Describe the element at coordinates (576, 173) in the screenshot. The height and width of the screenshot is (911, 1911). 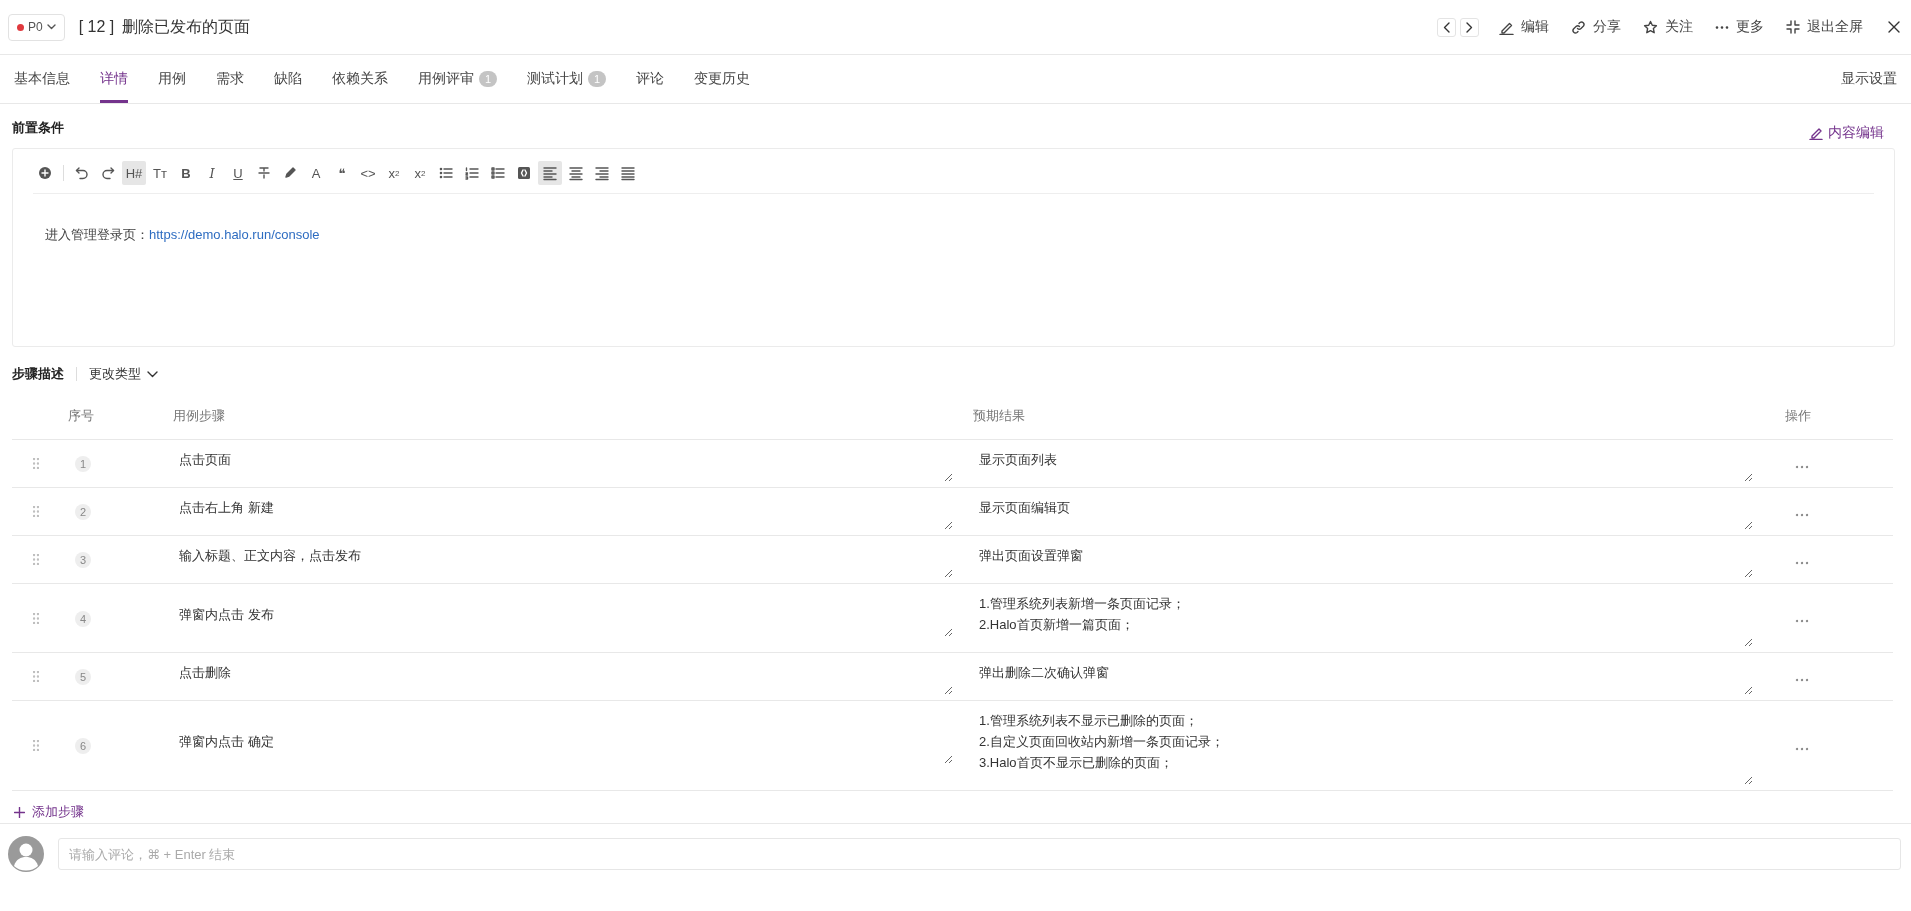
I see `align-center-icon` at that location.